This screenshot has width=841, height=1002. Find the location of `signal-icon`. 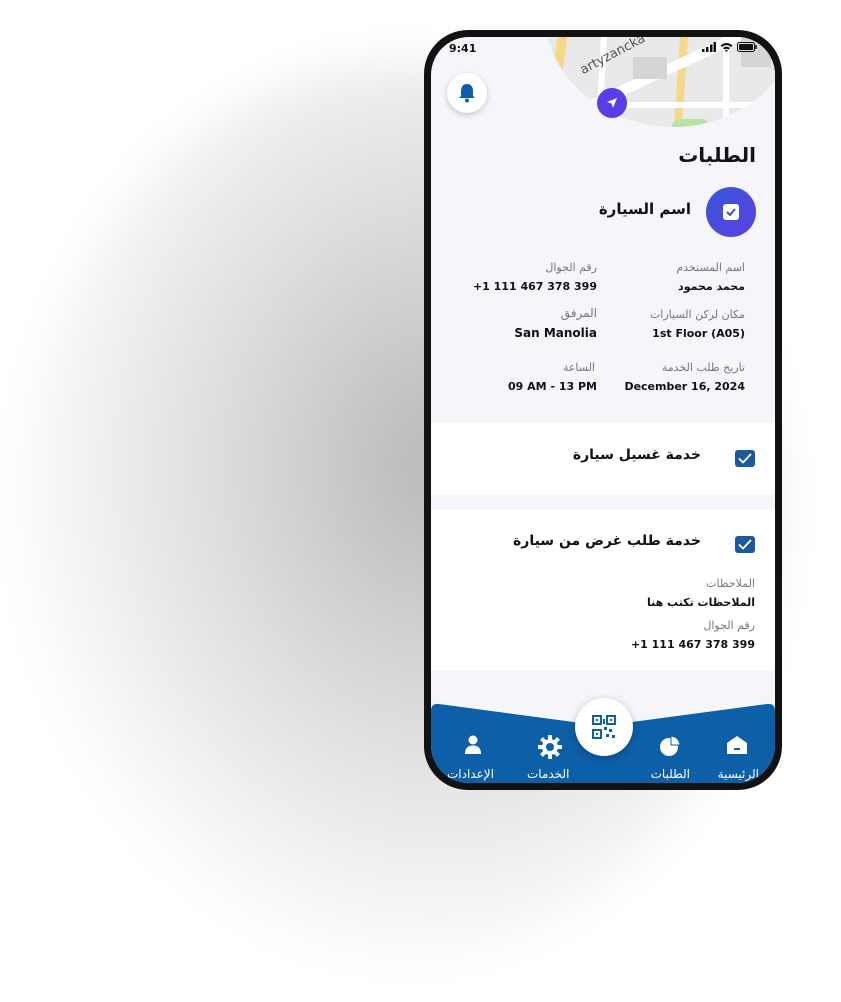

signal-icon is located at coordinates (709, 47).